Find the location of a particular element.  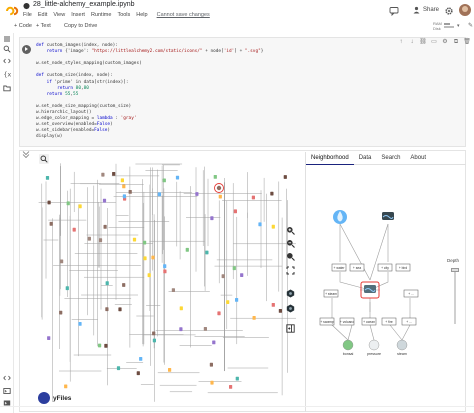

link-icon: ⛓ is located at coordinates (423, 42).